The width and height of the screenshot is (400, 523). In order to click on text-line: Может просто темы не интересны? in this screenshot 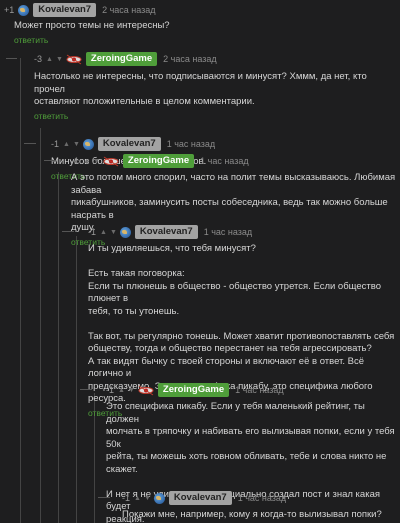, I will do `click(92, 25)`.